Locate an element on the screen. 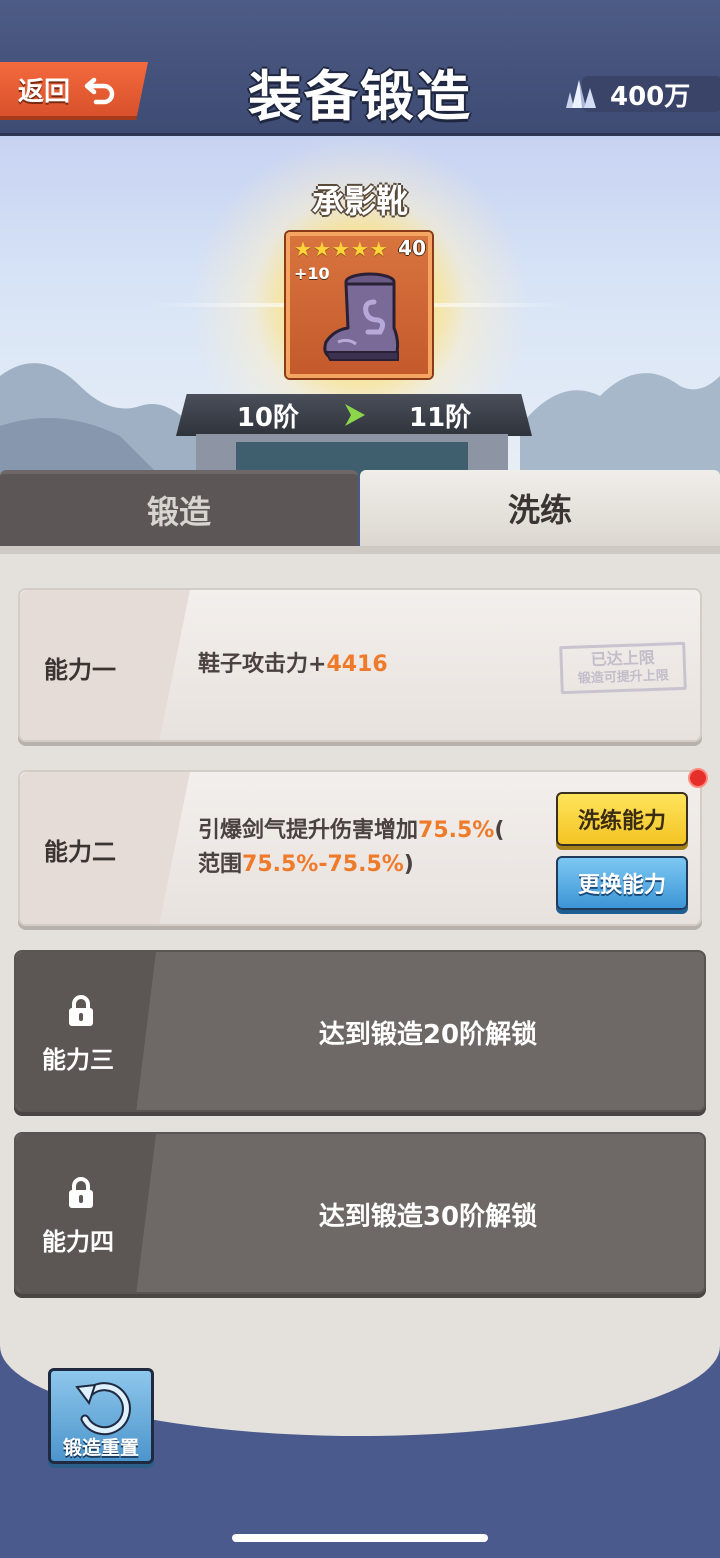 The height and width of the screenshot is (1558, 720). ability-2-line-2: 范围75.5%-75.5%) is located at coordinates (351, 865).